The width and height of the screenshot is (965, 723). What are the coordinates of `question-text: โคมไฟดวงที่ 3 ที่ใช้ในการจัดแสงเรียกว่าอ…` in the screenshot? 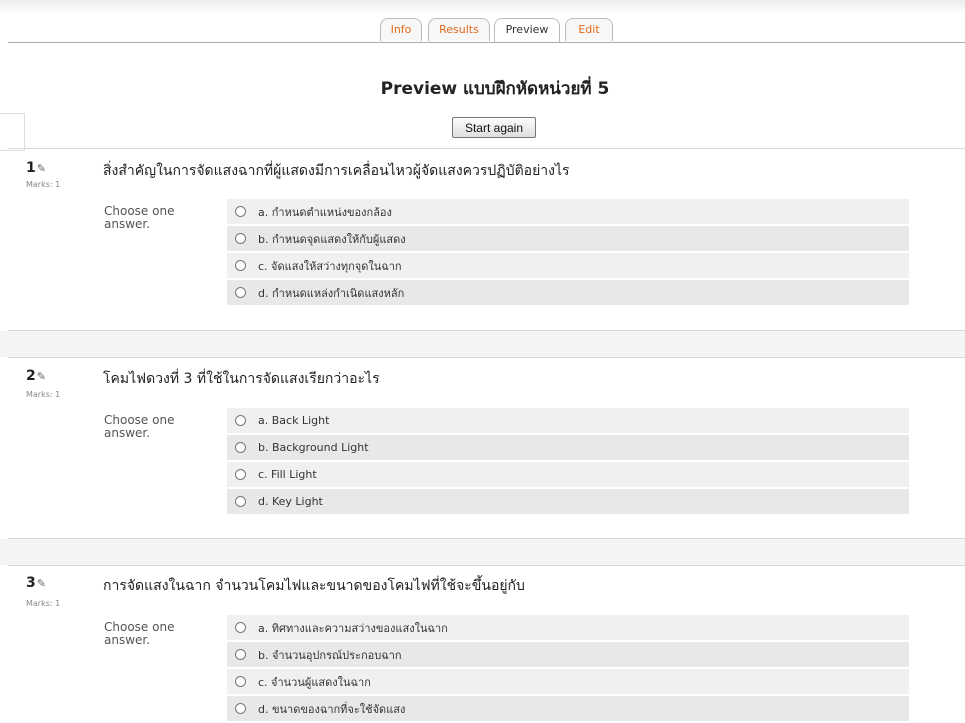 It's located at (241, 379).